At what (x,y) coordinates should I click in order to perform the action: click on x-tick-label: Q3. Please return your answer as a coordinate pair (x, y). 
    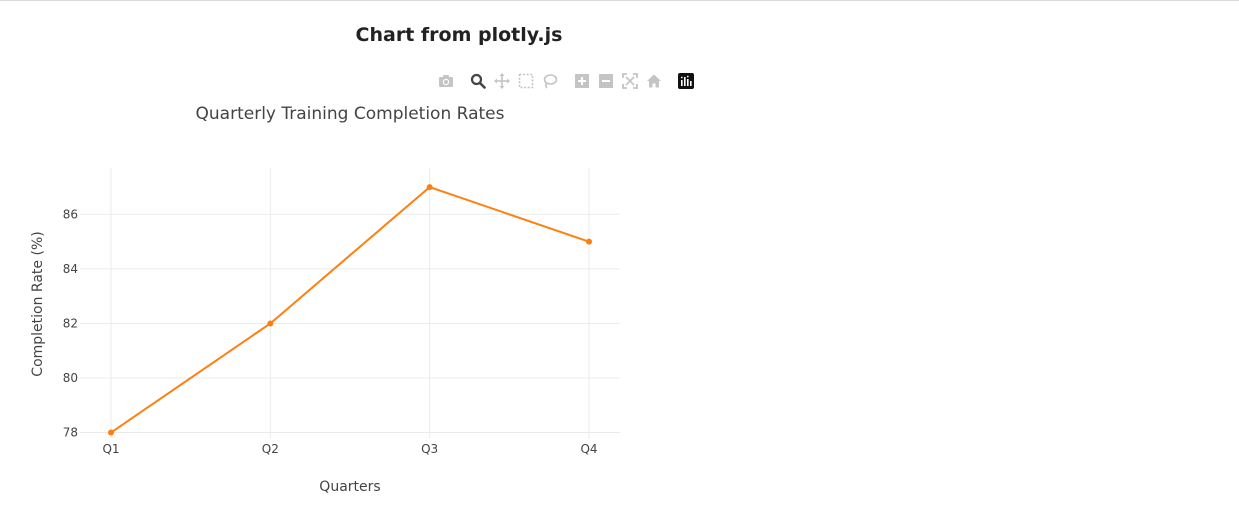
    Looking at the image, I should click on (429, 449).